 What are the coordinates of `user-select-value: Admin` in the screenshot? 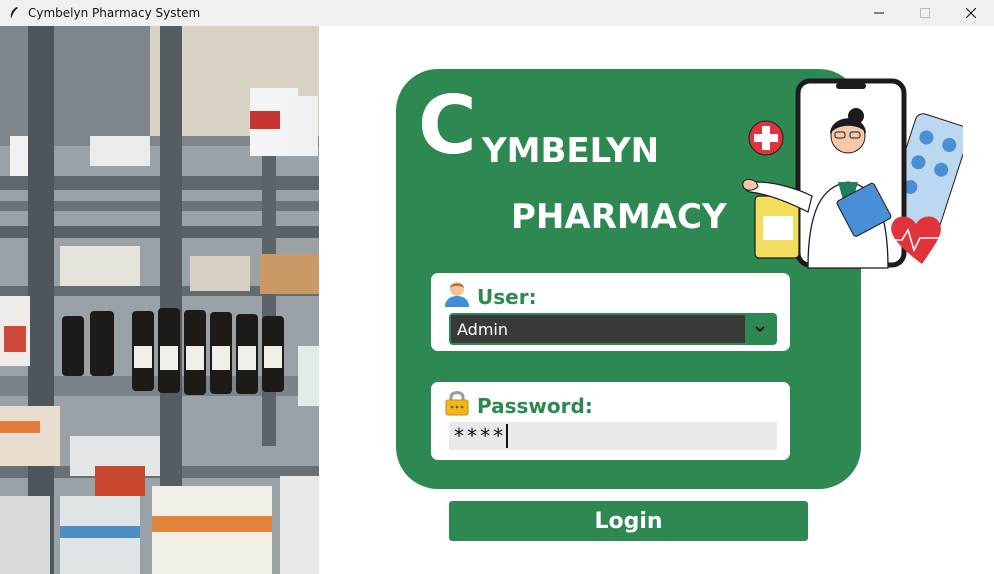 It's located at (482, 329).